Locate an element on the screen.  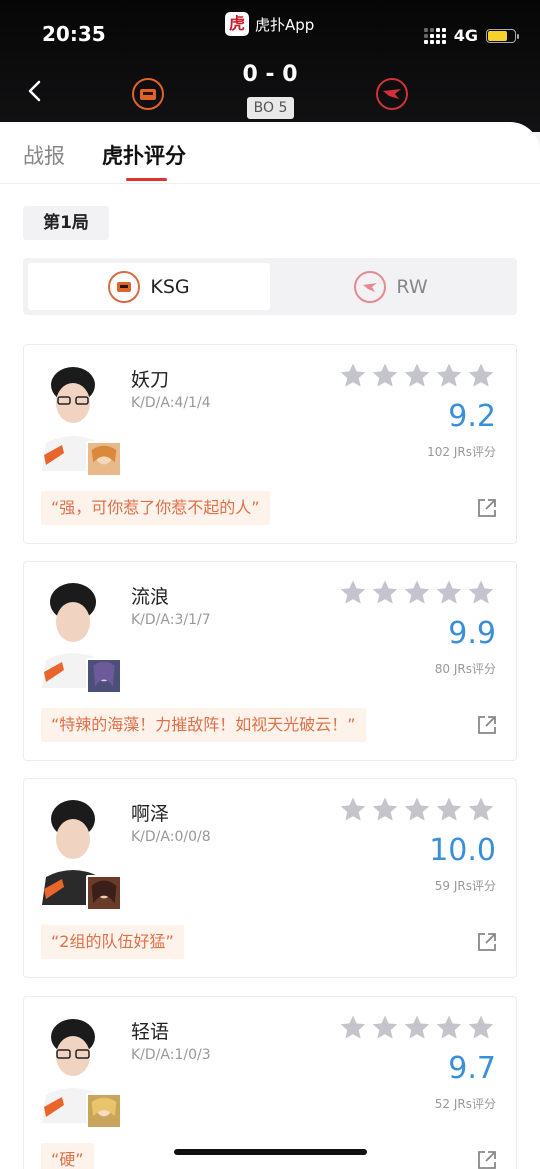
team-tab-rw: RW is located at coordinates (391, 286).